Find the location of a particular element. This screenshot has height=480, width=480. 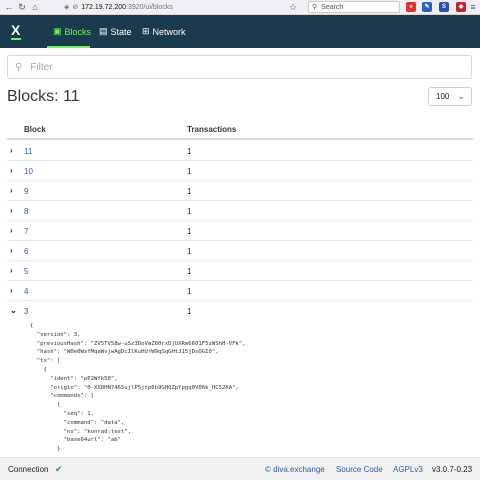

connection-label: Connection is located at coordinates (28, 469).